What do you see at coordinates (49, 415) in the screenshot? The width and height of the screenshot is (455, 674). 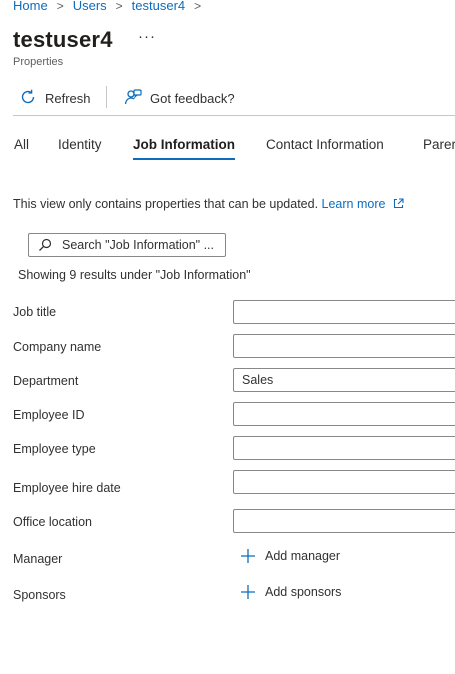 I see `employee-id-label: Employee ID` at bounding box center [49, 415].